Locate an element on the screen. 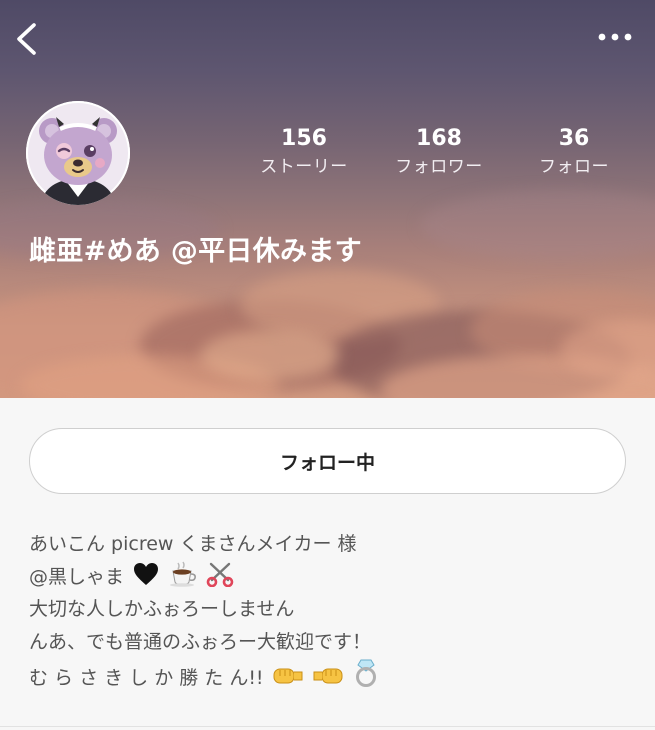 The image size is (655, 730). chevron-left-icon is located at coordinates (26, 39).